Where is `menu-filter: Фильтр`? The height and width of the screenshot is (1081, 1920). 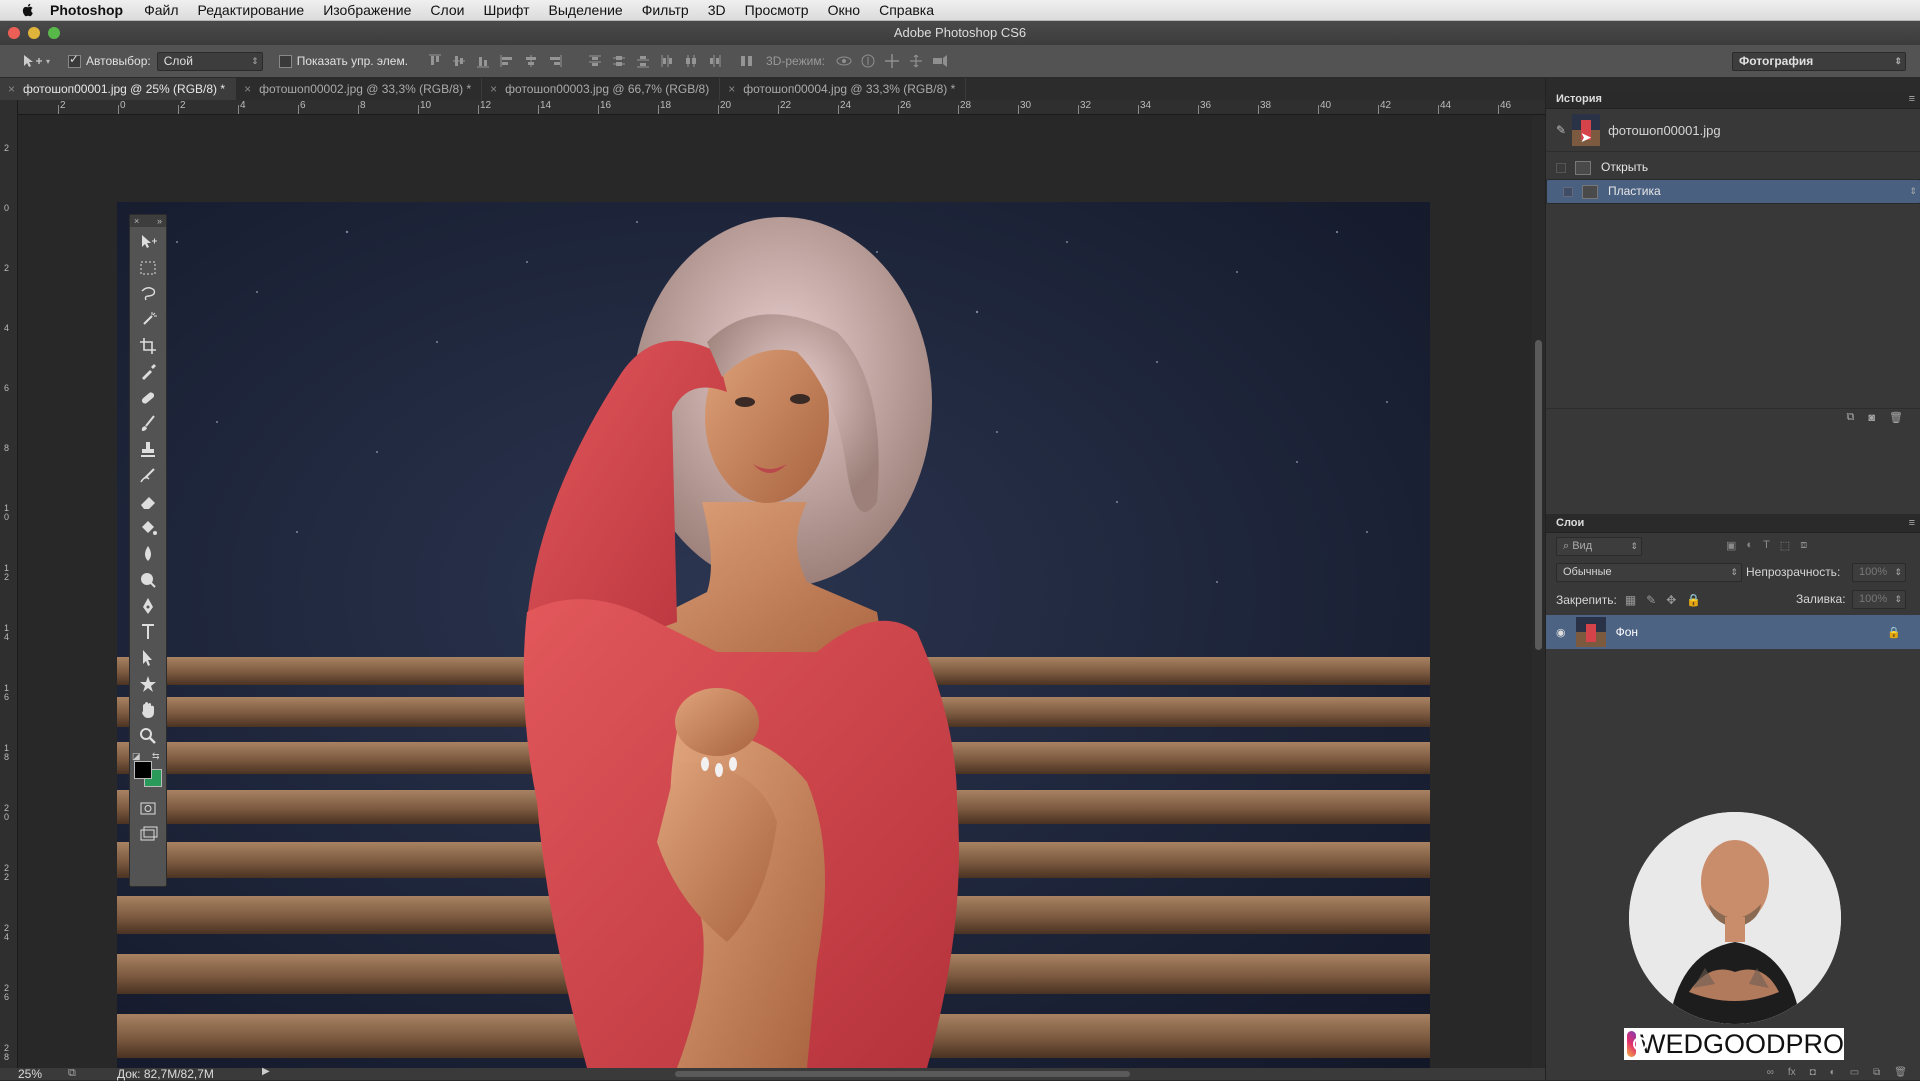
menu-filter: Фильтр is located at coordinates (665, 10).